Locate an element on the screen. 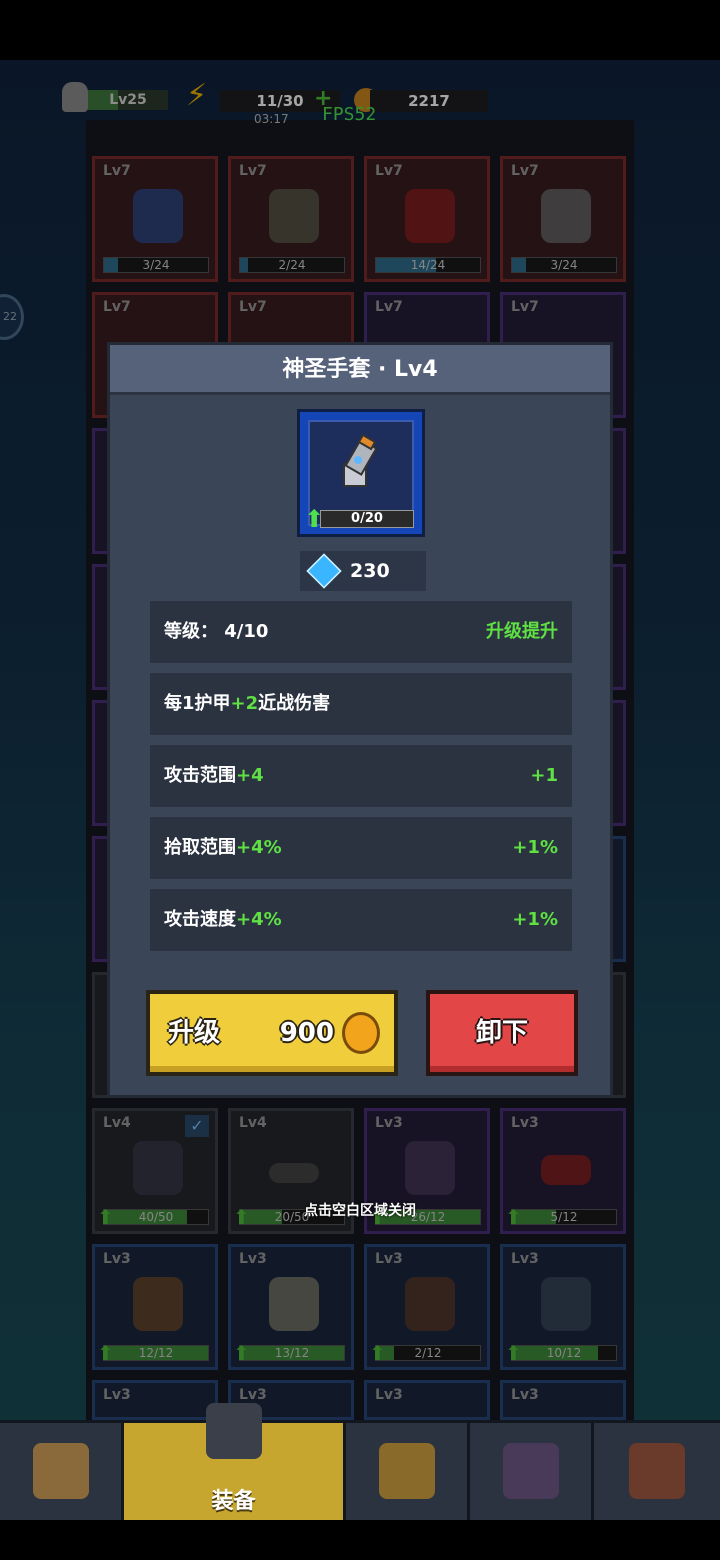 Image resolution: width=720 pixels, height=1560 pixels. bottom-nav: 装备 is located at coordinates (360, 1463).